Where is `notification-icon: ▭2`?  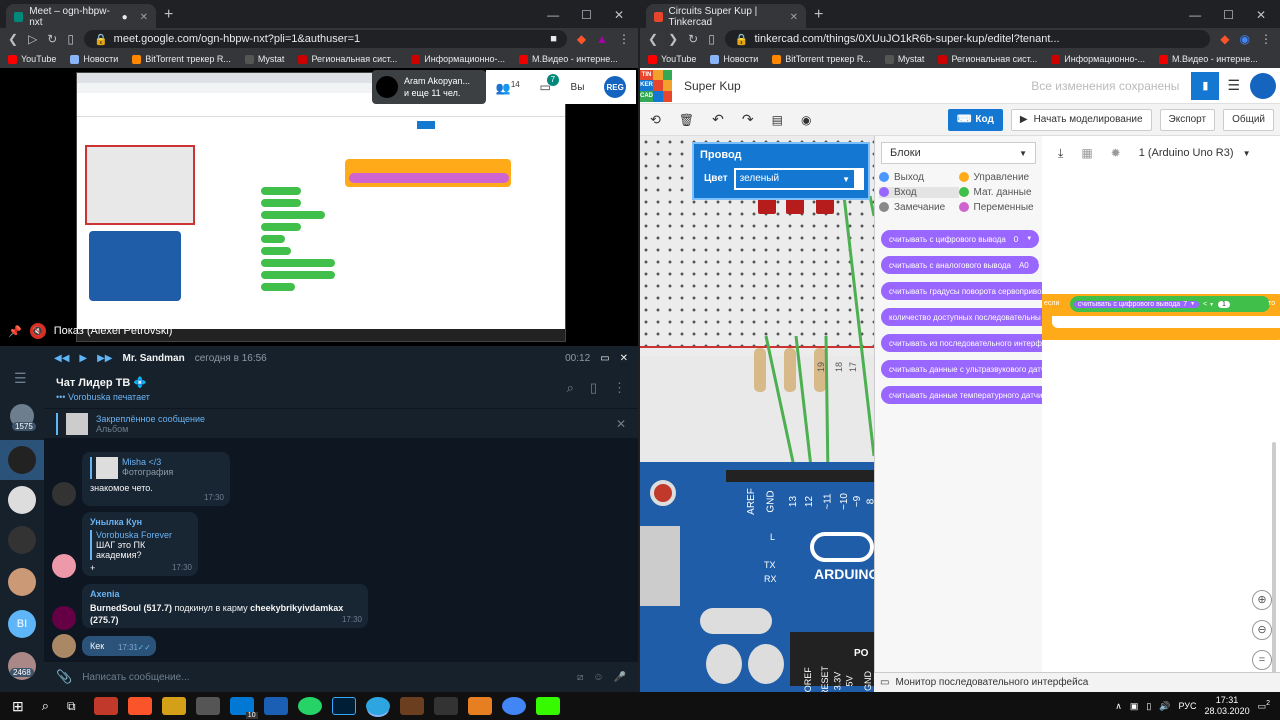 notification-icon: ▭2 is located at coordinates (1264, 706).